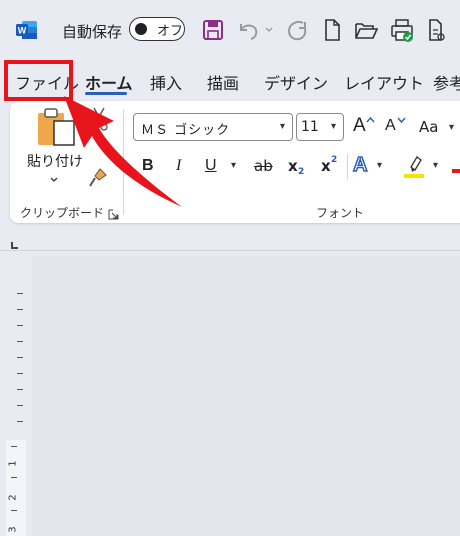 This screenshot has height=536, width=460. What do you see at coordinates (334, 160) in the screenshot?
I see `superscript-mark: 2` at bounding box center [334, 160].